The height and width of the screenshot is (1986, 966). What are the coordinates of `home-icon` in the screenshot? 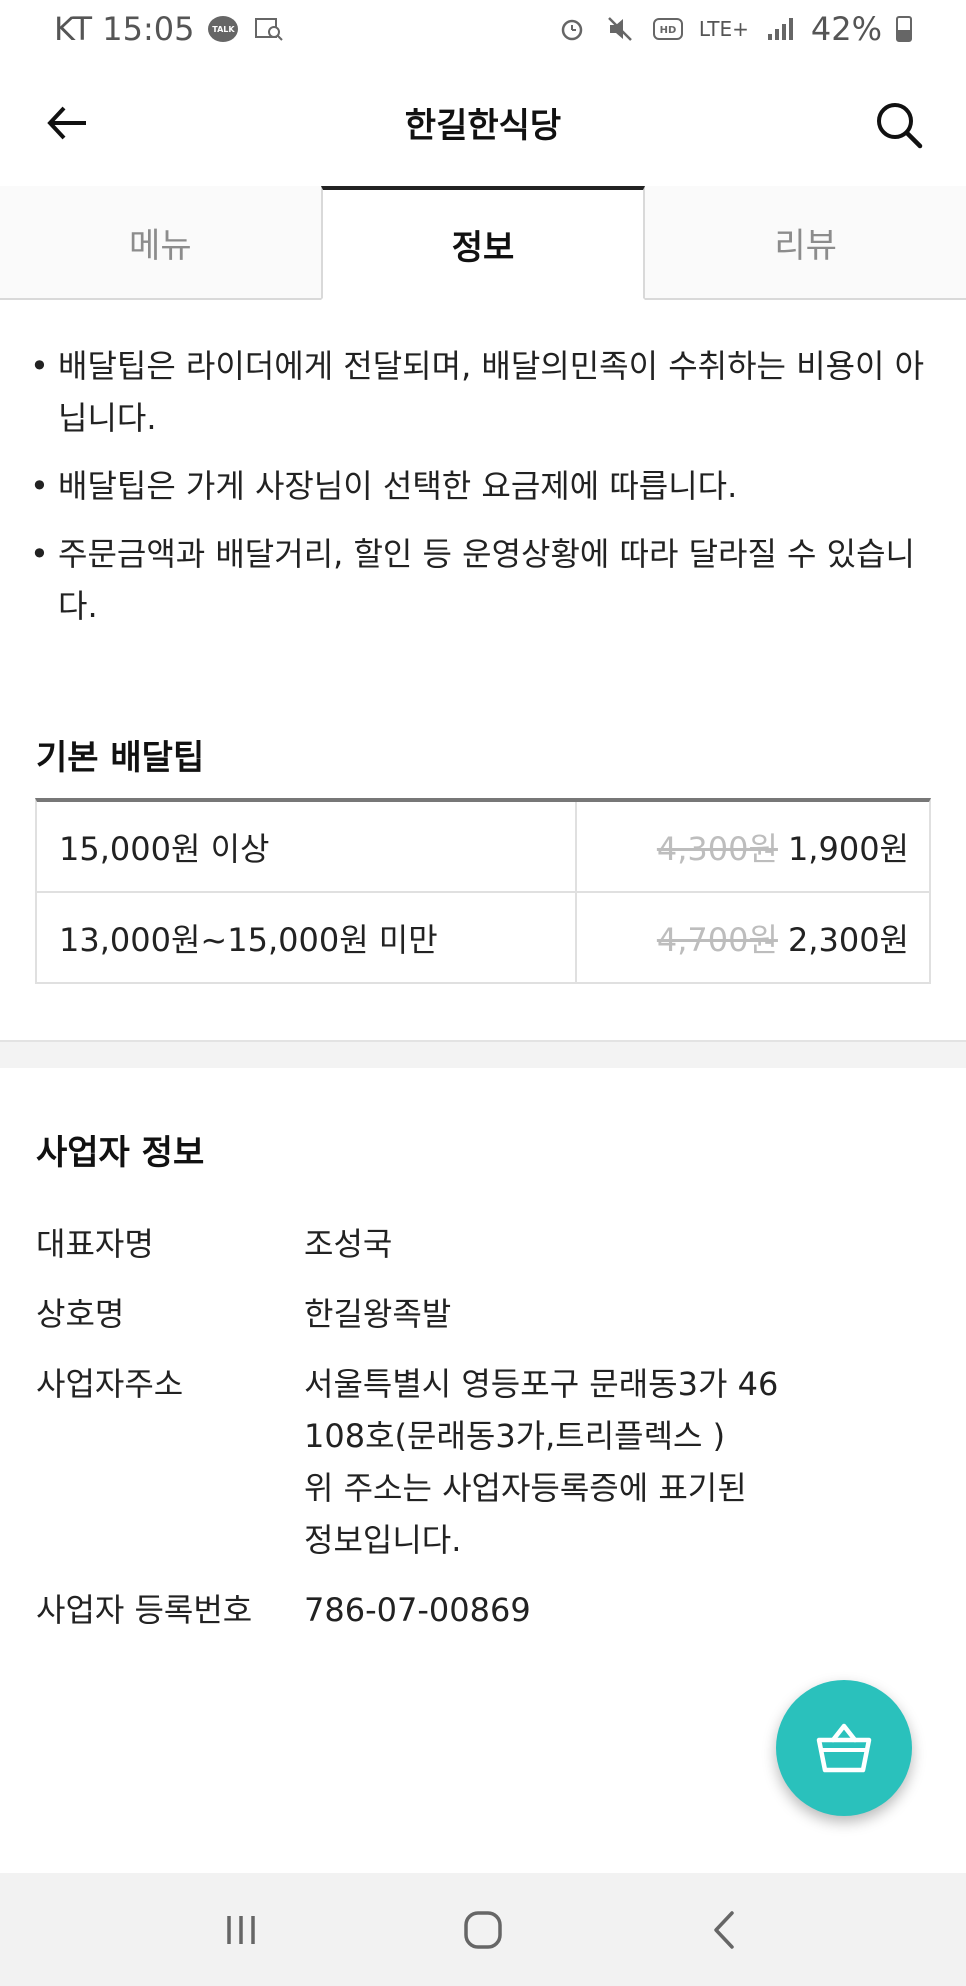 It's located at (483, 1929).